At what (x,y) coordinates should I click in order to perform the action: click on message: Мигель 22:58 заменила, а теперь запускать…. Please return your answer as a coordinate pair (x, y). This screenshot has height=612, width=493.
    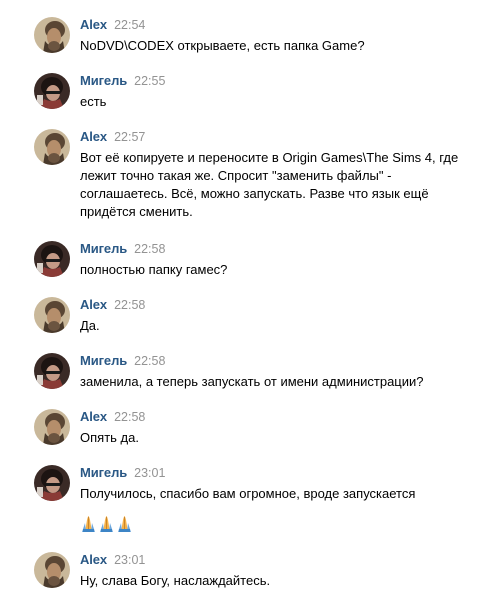
    Looking at the image, I should click on (246, 373).